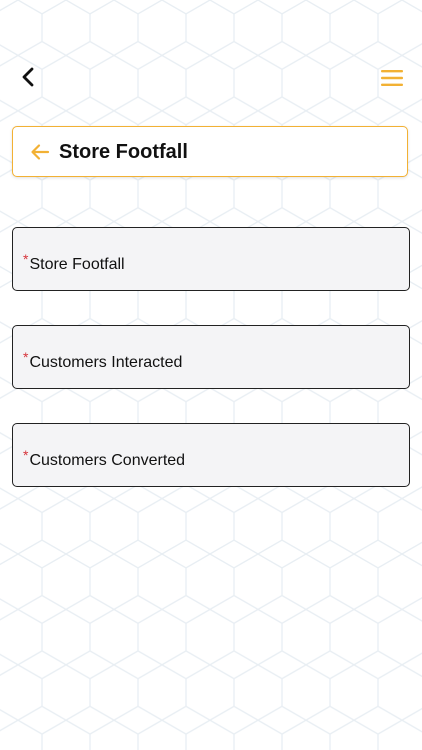  Describe the element at coordinates (392, 78) in the screenshot. I see `hamburger-menu-icon` at that location.